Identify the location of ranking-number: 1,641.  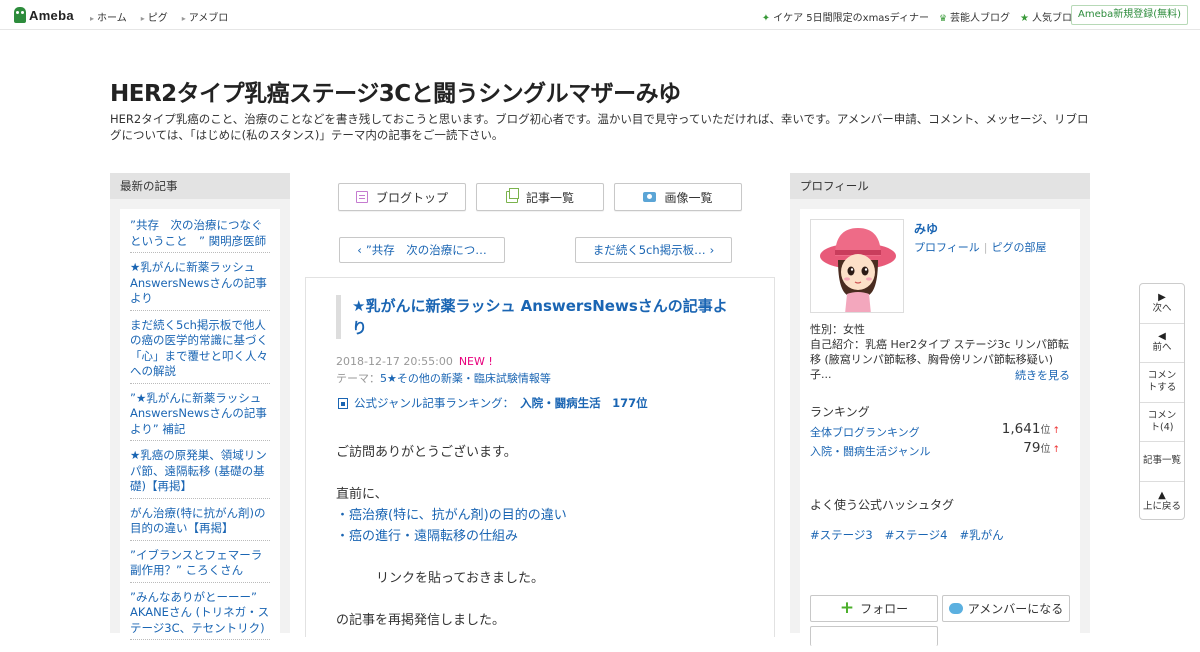
(1021, 429).